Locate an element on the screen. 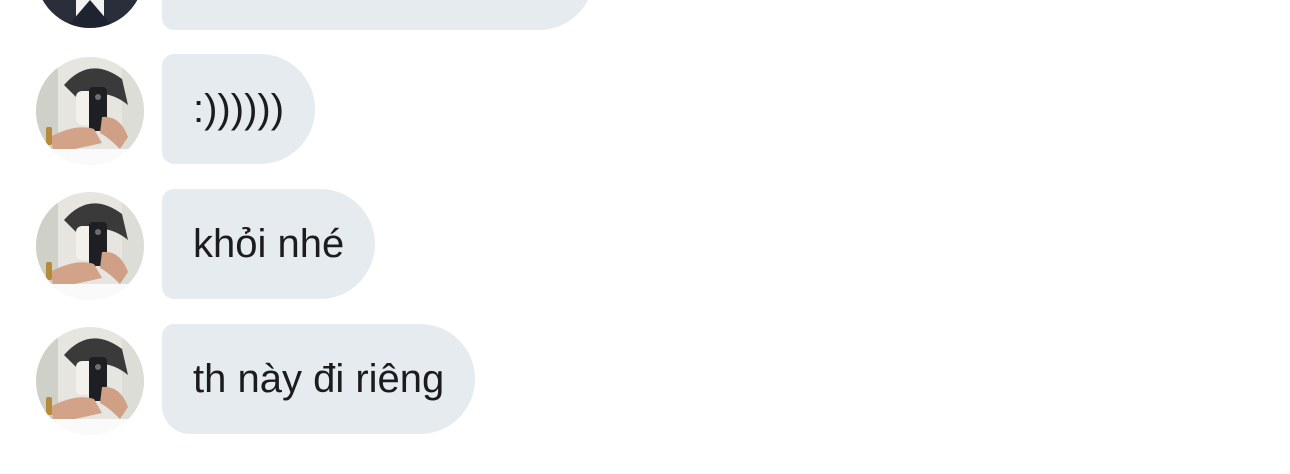 This screenshot has height=474, width=1290. message-bubble: th này đi riêng is located at coordinates (319, 379).